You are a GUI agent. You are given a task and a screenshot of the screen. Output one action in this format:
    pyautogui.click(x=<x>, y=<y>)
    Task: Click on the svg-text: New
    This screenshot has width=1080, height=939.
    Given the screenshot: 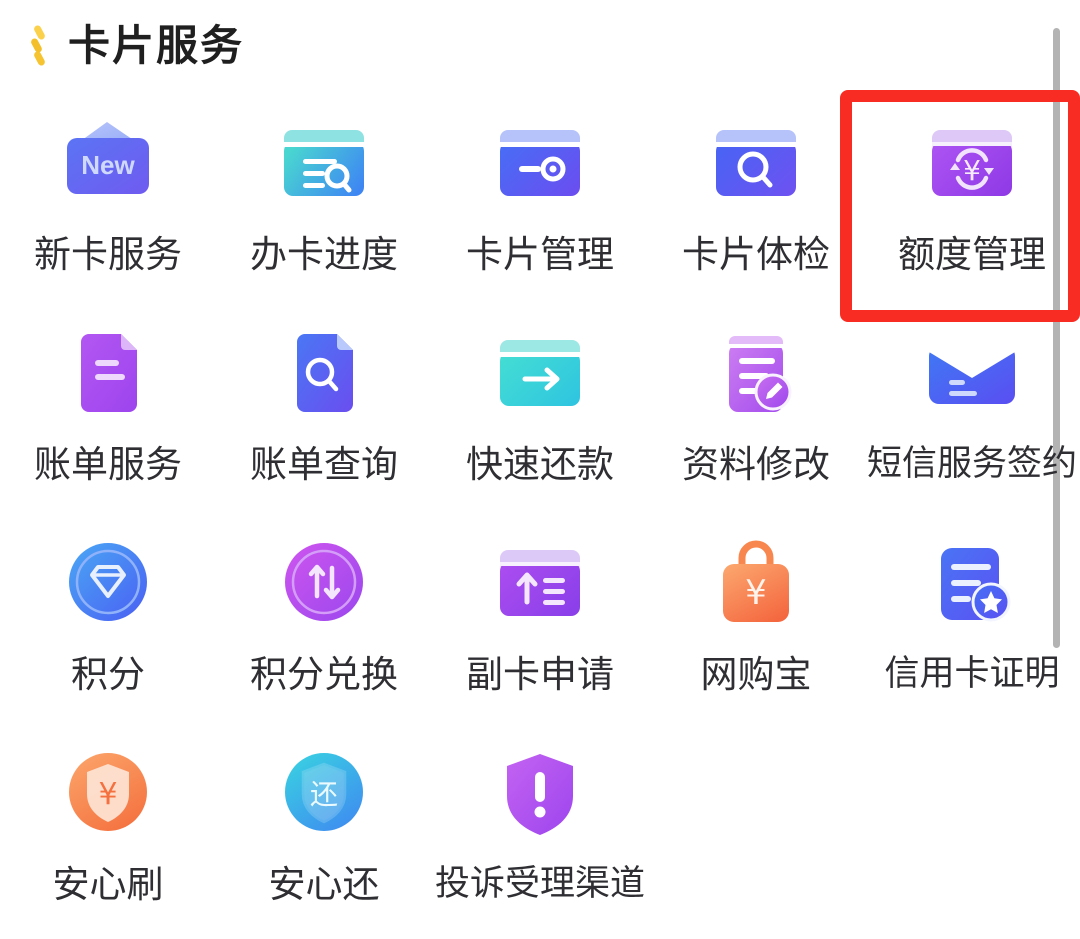 What is the action you would take?
    pyautogui.click(x=108, y=165)
    